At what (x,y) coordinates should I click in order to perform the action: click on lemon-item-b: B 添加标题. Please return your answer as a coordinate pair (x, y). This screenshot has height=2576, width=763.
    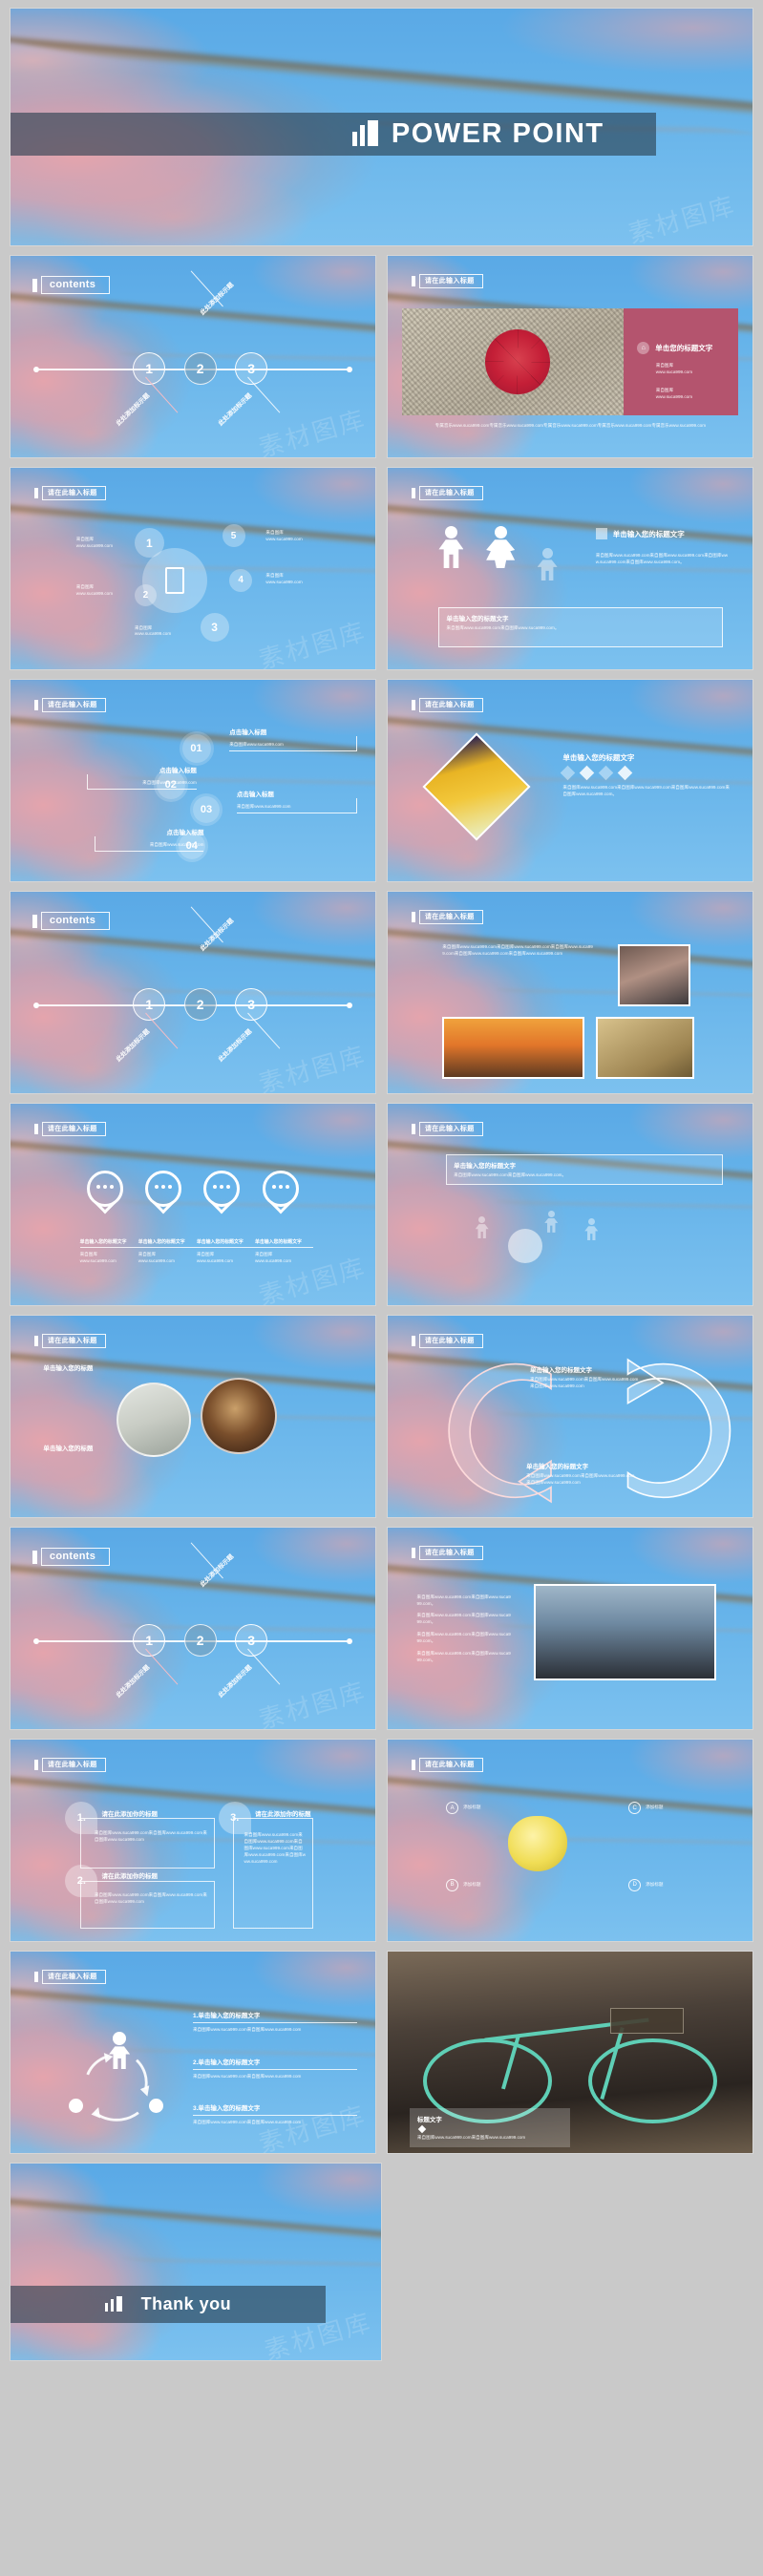
    Looking at the image, I should click on (463, 1884).